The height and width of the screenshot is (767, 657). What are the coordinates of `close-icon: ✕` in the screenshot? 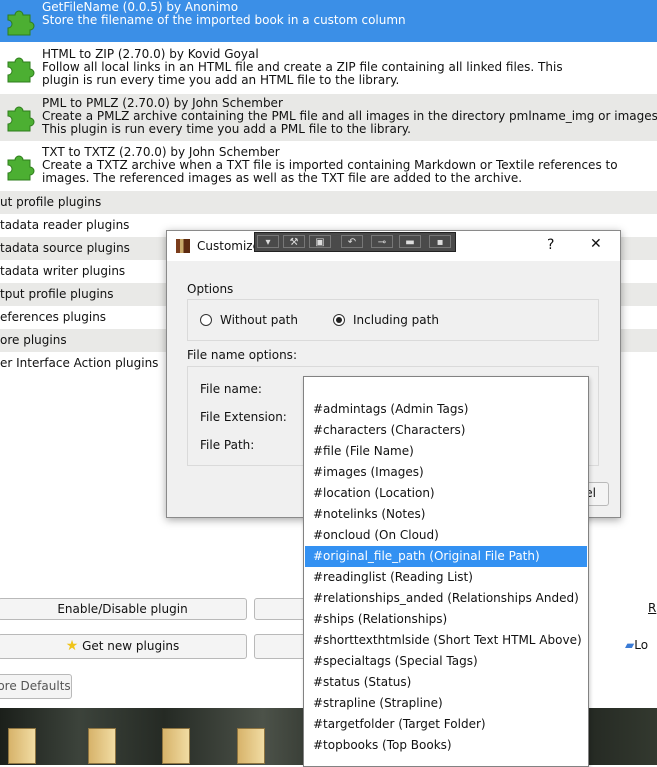 It's located at (596, 244).